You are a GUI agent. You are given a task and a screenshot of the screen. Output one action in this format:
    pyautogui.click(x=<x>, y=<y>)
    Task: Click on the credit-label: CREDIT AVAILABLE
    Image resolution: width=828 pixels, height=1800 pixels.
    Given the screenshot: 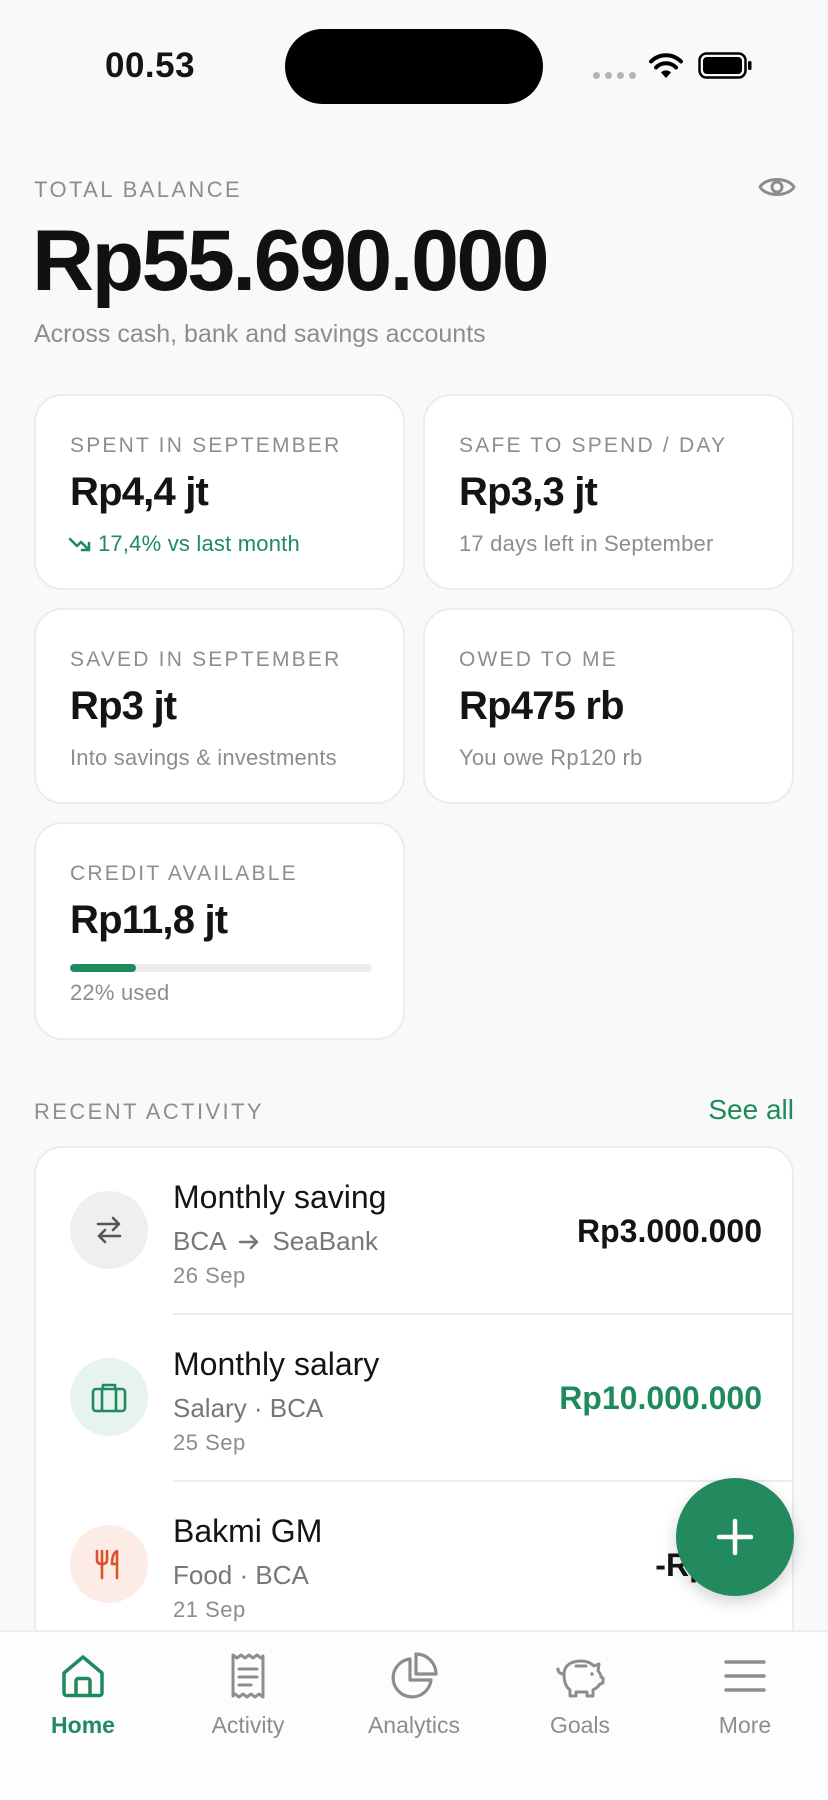 What is the action you would take?
    pyautogui.click(x=184, y=873)
    